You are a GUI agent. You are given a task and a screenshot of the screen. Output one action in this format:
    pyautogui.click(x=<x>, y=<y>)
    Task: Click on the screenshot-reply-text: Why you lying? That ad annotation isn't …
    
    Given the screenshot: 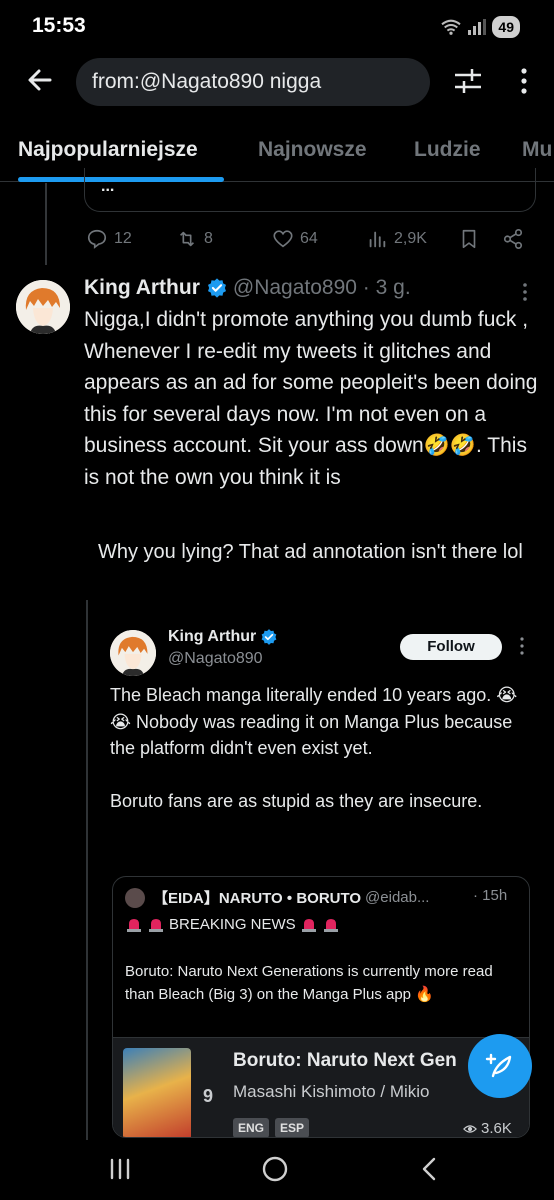 What is the action you would take?
    pyautogui.click(x=310, y=552)
    